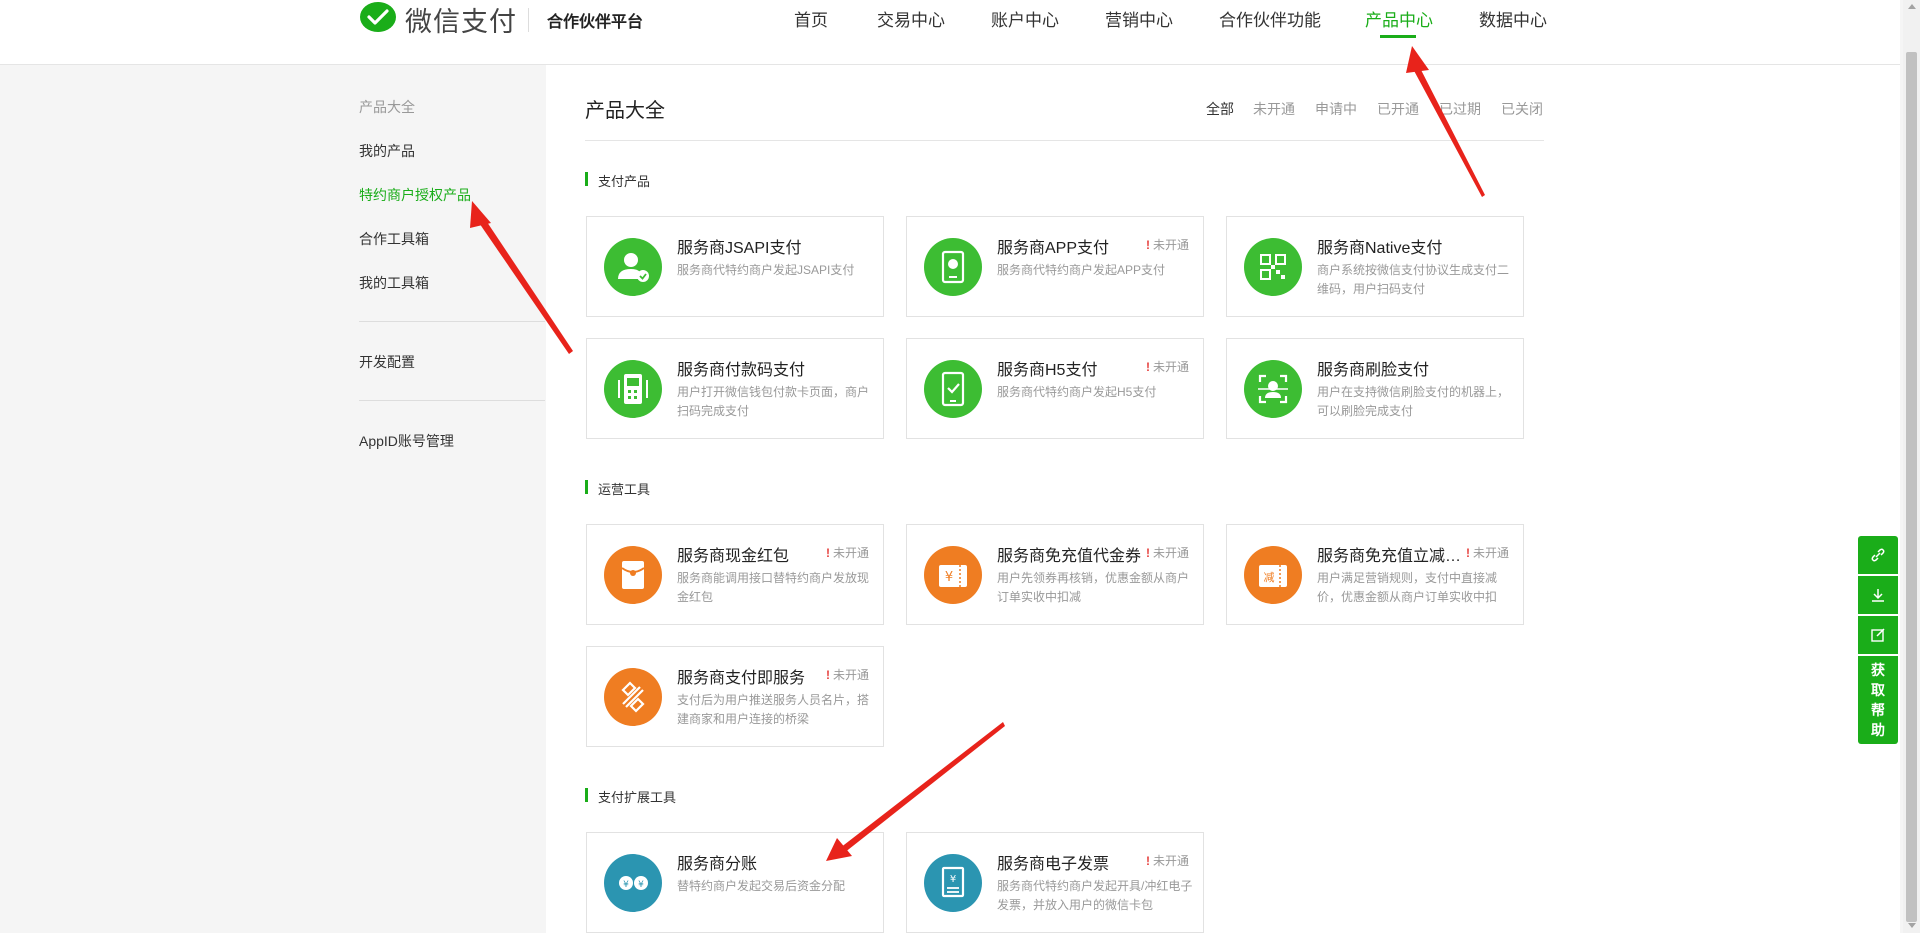  Describe the element at coordinates (1413, 401) in the screenshot. I see `card-description: 用户在支持微信刷脸支付的机器上，可以刷脸完成支付` at that location.